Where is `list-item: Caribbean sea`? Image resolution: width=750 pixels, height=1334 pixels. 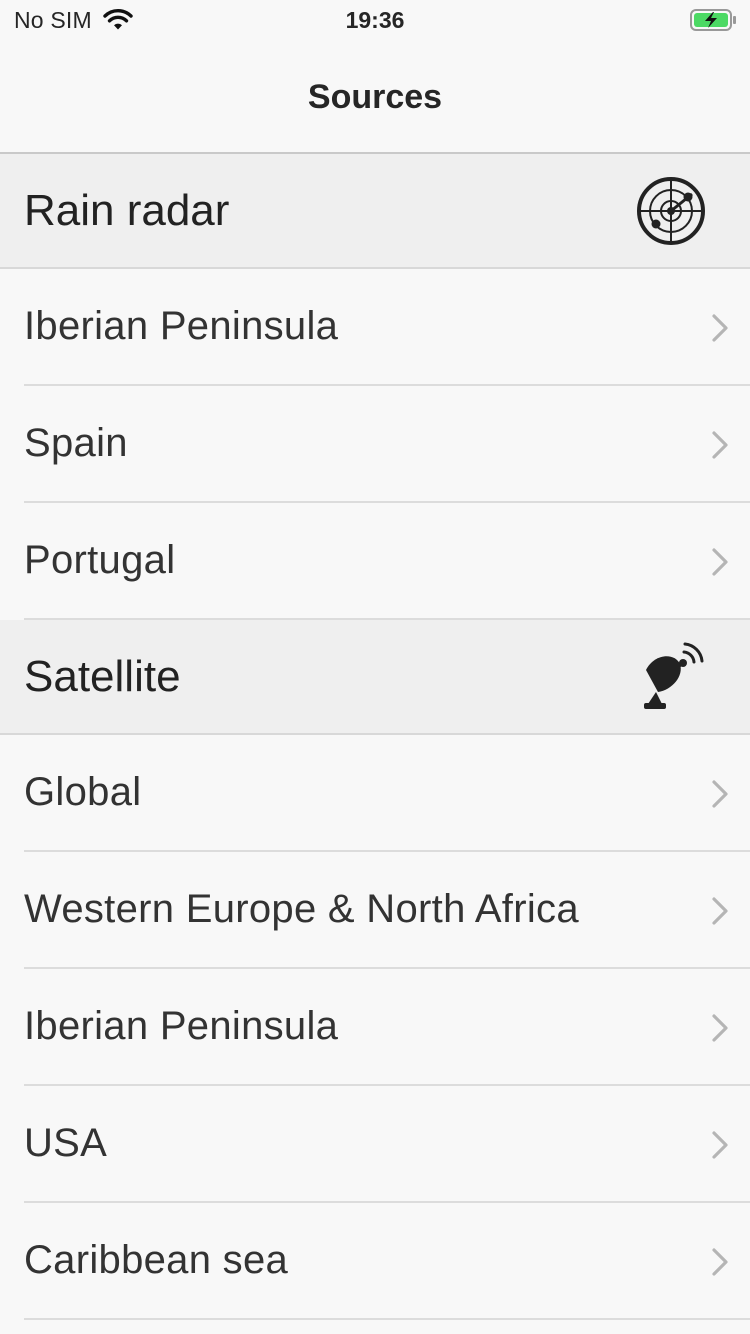
list-item: Caribbean sea is located at coordinates (375, 1261).